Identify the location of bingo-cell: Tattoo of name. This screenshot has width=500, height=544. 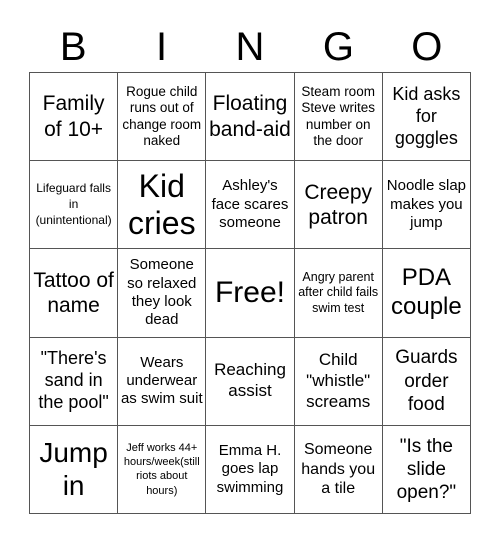
(74, 293).